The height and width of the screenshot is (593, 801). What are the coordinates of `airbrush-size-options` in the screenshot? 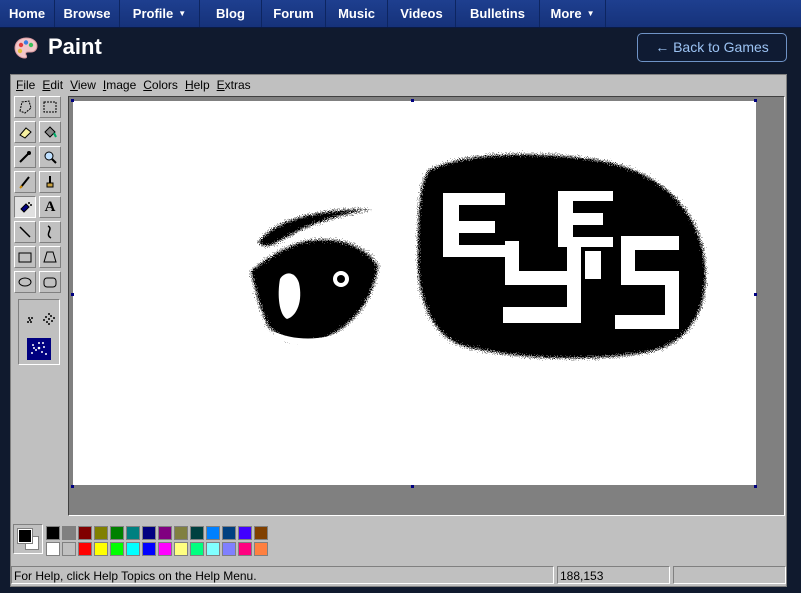 It's located at (39, 332).